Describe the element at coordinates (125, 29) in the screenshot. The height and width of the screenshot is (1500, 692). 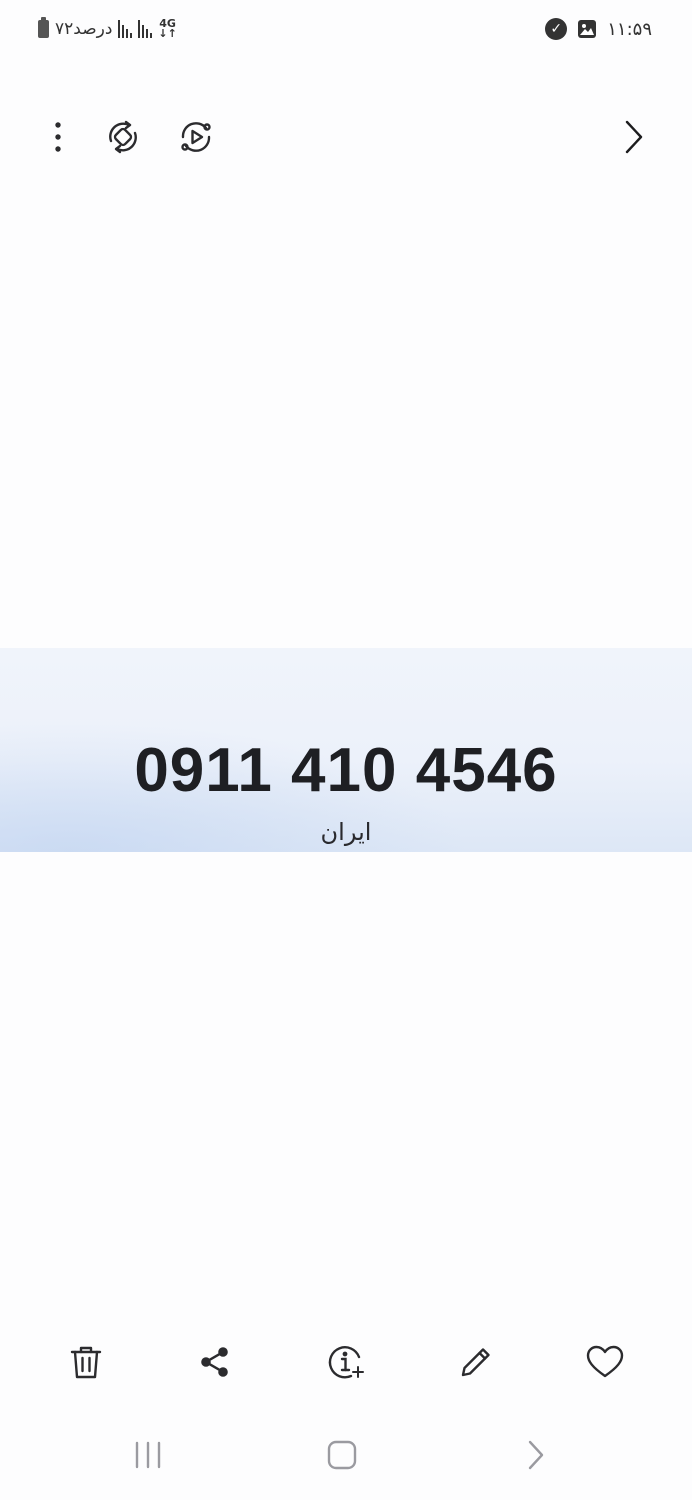
I see `signal-strength-icon` at that location.